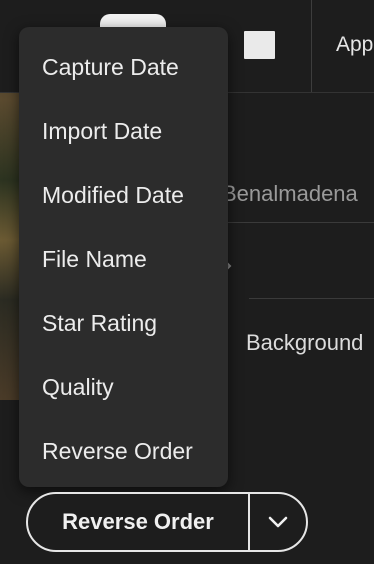  I want to click on photo-filename: Benalmadena, so click(290, 193).